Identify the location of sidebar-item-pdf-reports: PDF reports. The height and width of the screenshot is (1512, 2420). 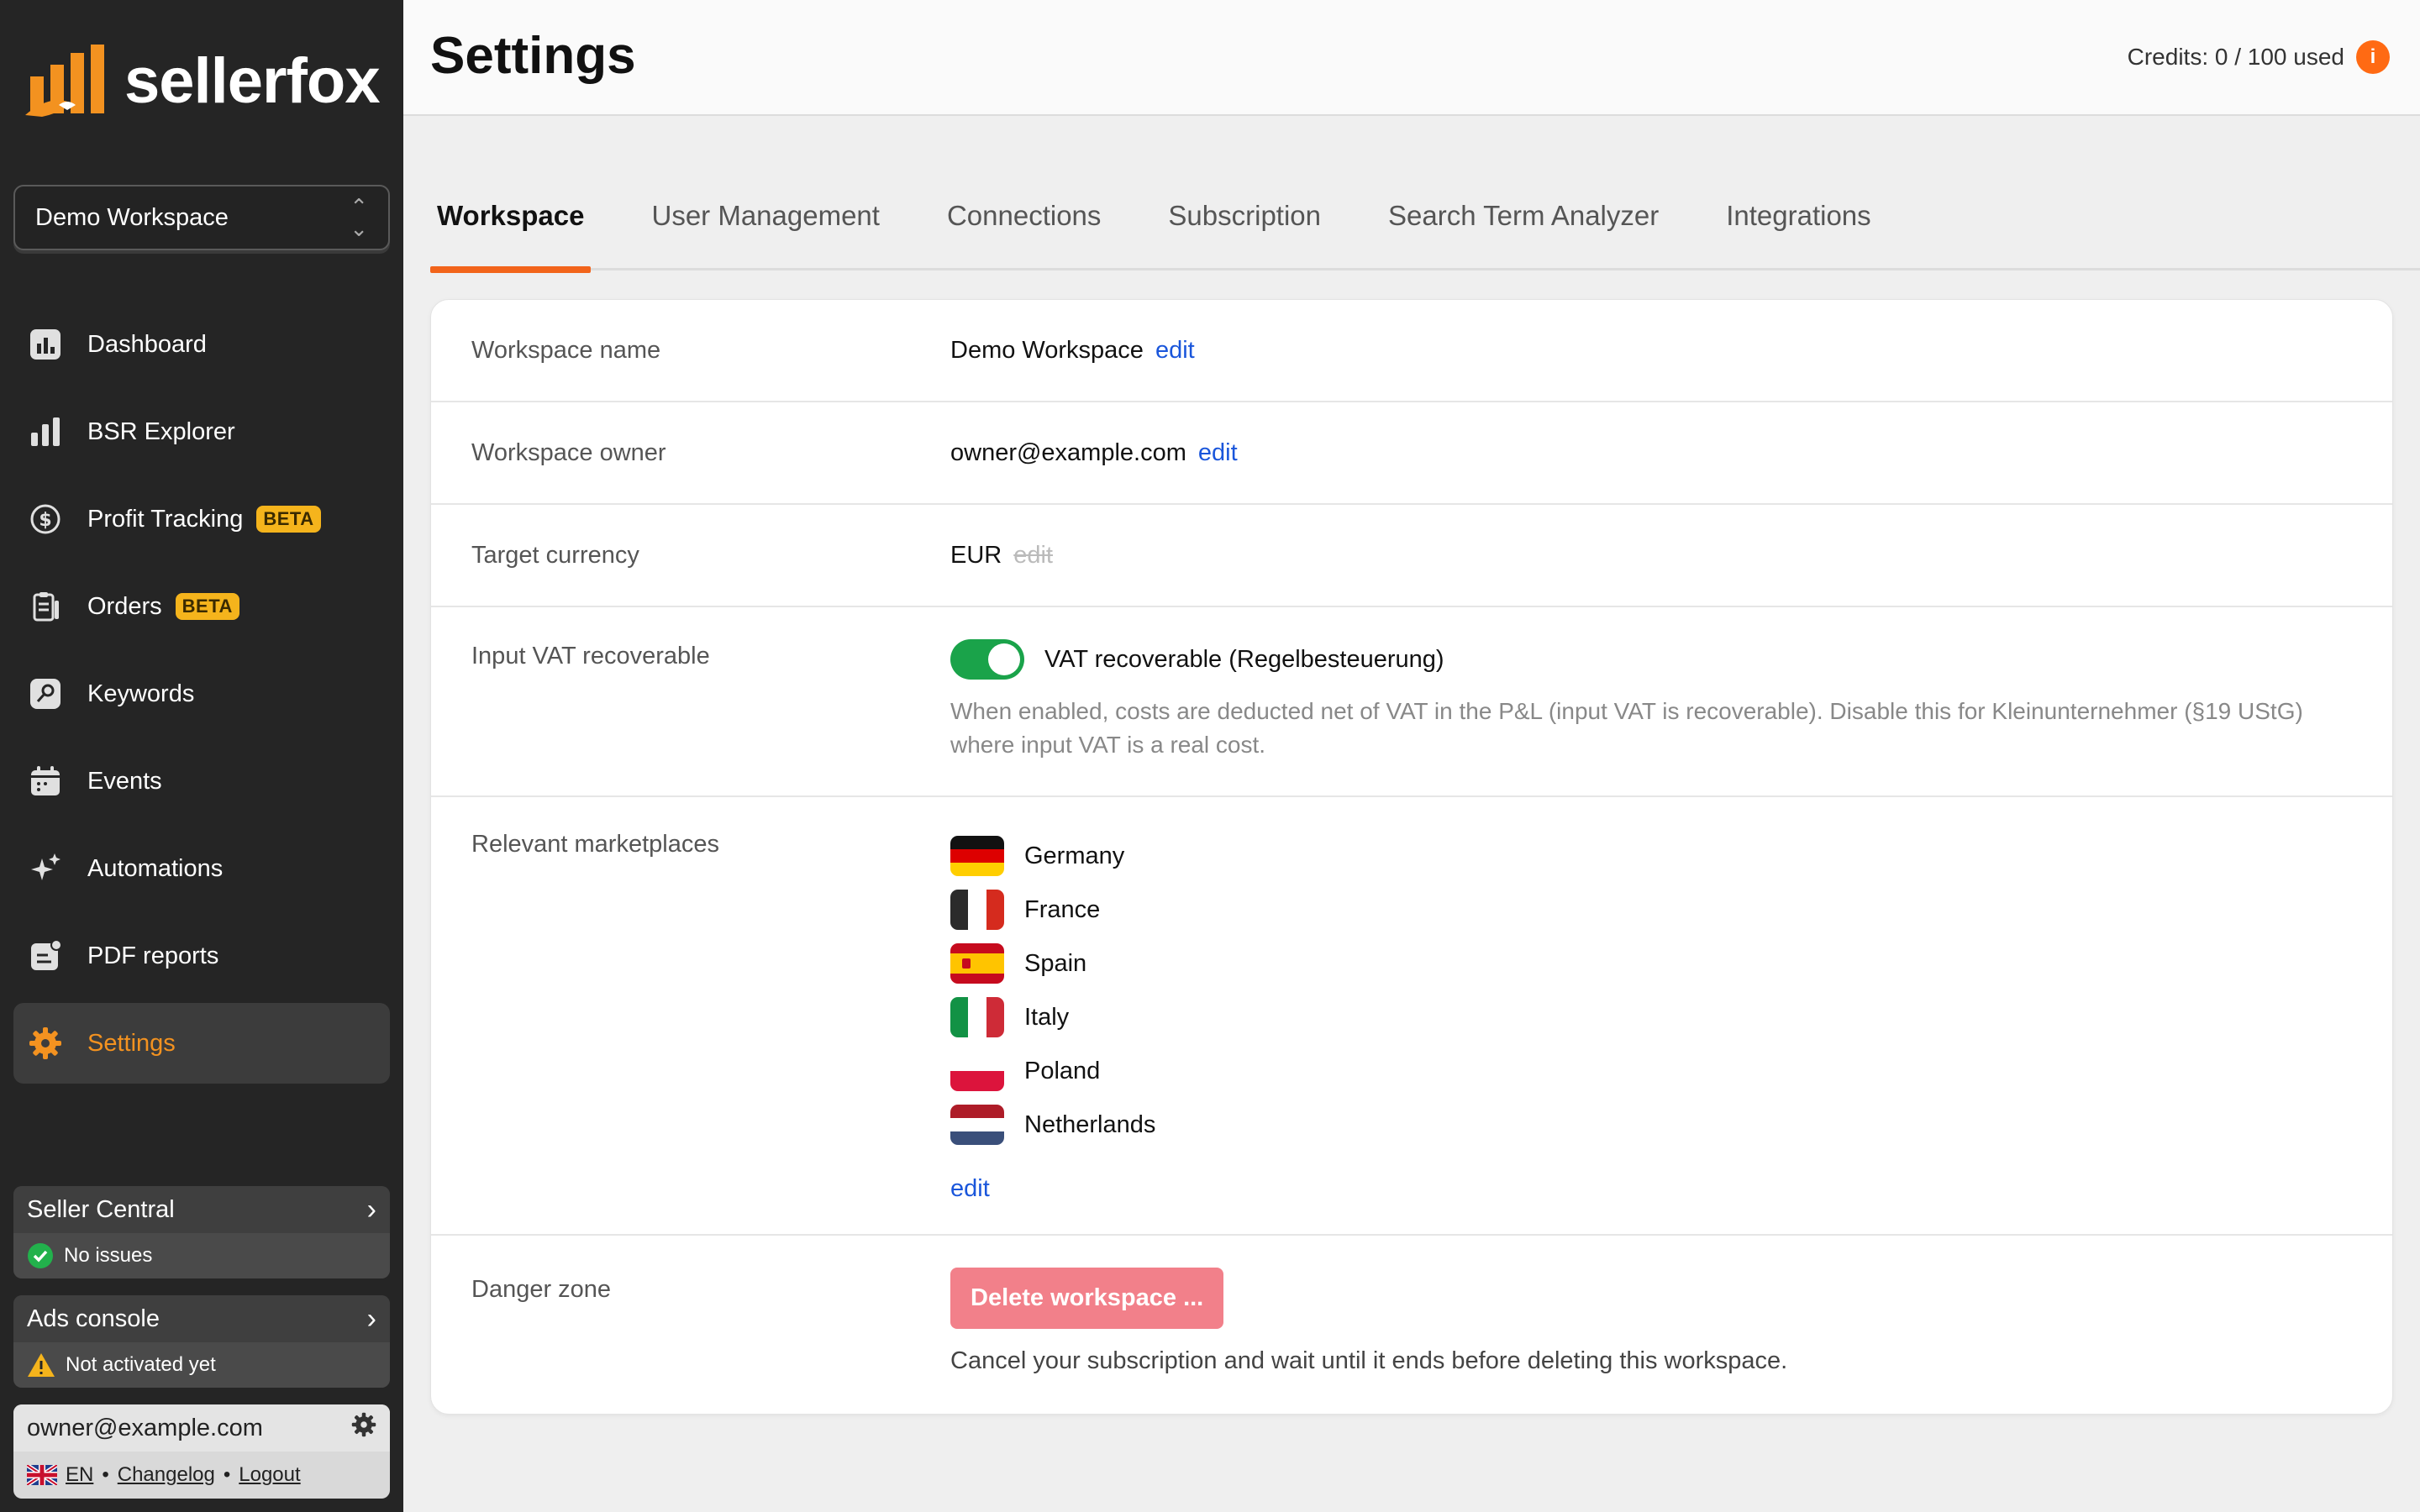
(202, 956).